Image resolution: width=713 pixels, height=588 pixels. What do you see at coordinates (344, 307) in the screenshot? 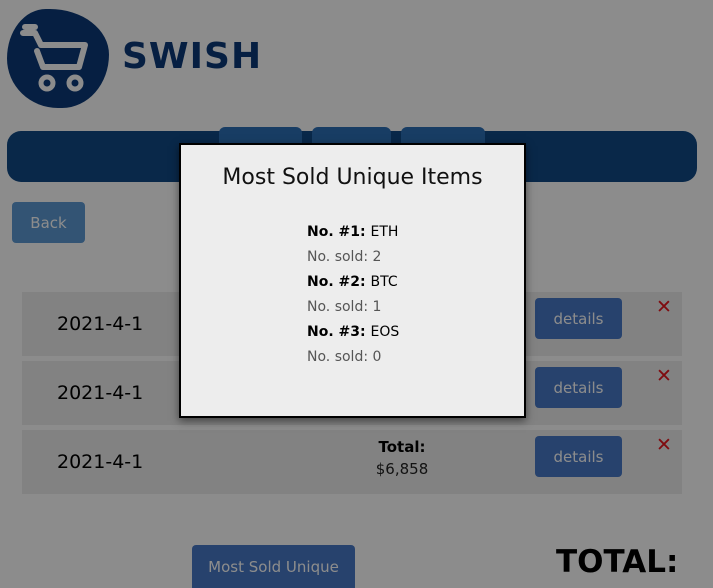
I see `item-sold-count: No. sold: 1` at bounding box center [344, 307].